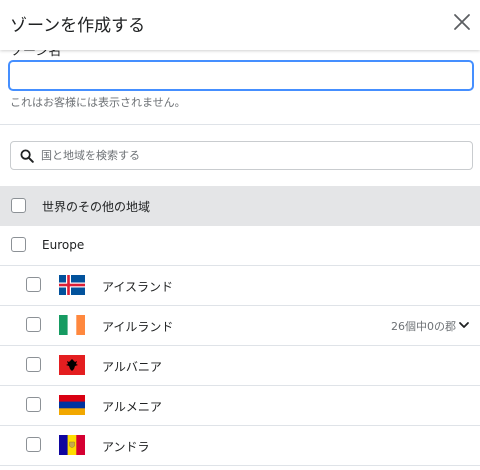 The image size is (480, 470). What do you see at coordinates (240, 206) in the screenshot?
I see `rest-of-world-row: 世界のその他の地域` at bounding box center [240, 206].